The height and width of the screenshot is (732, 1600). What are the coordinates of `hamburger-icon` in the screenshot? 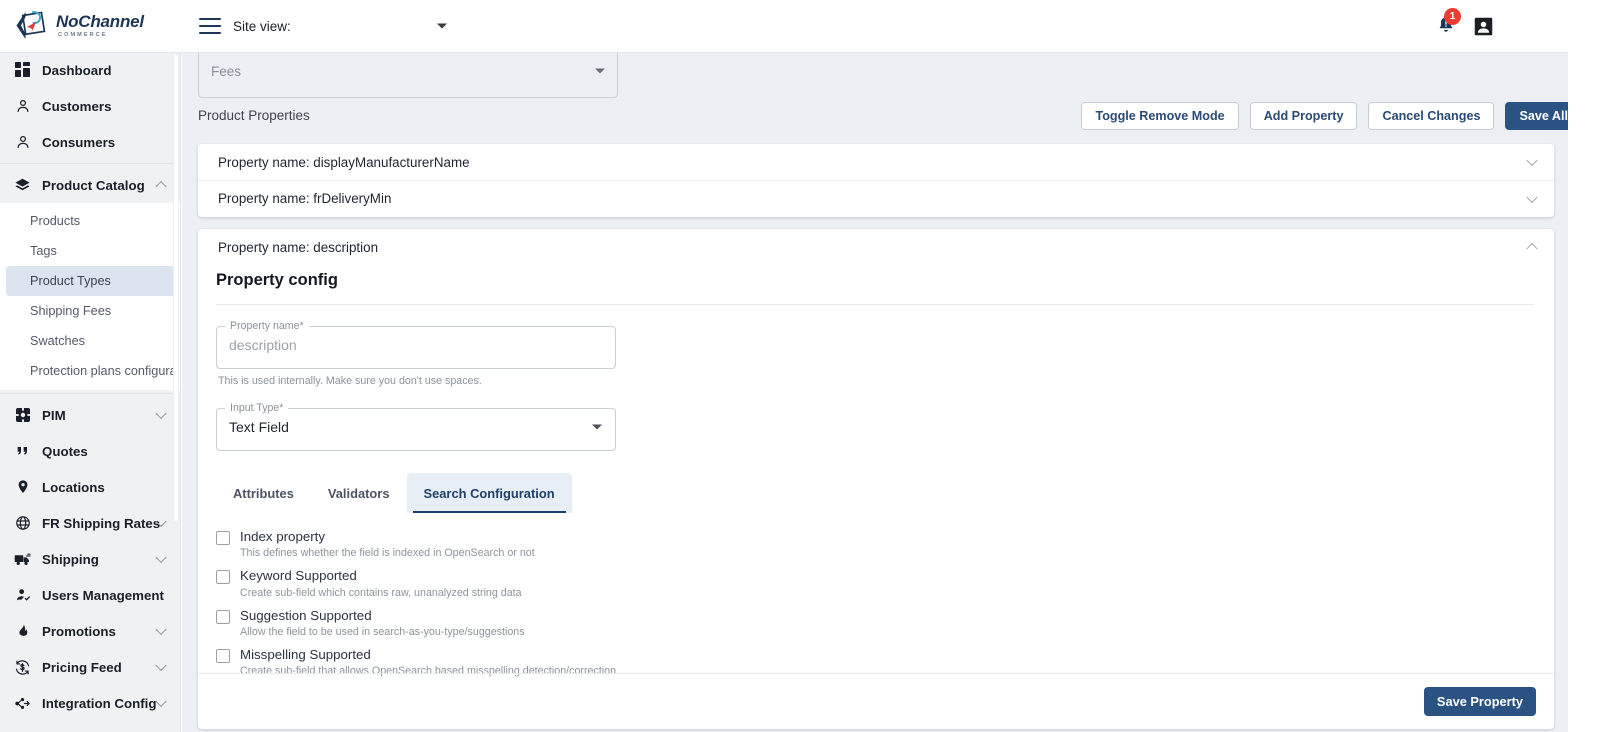 It's located at (210, 26).